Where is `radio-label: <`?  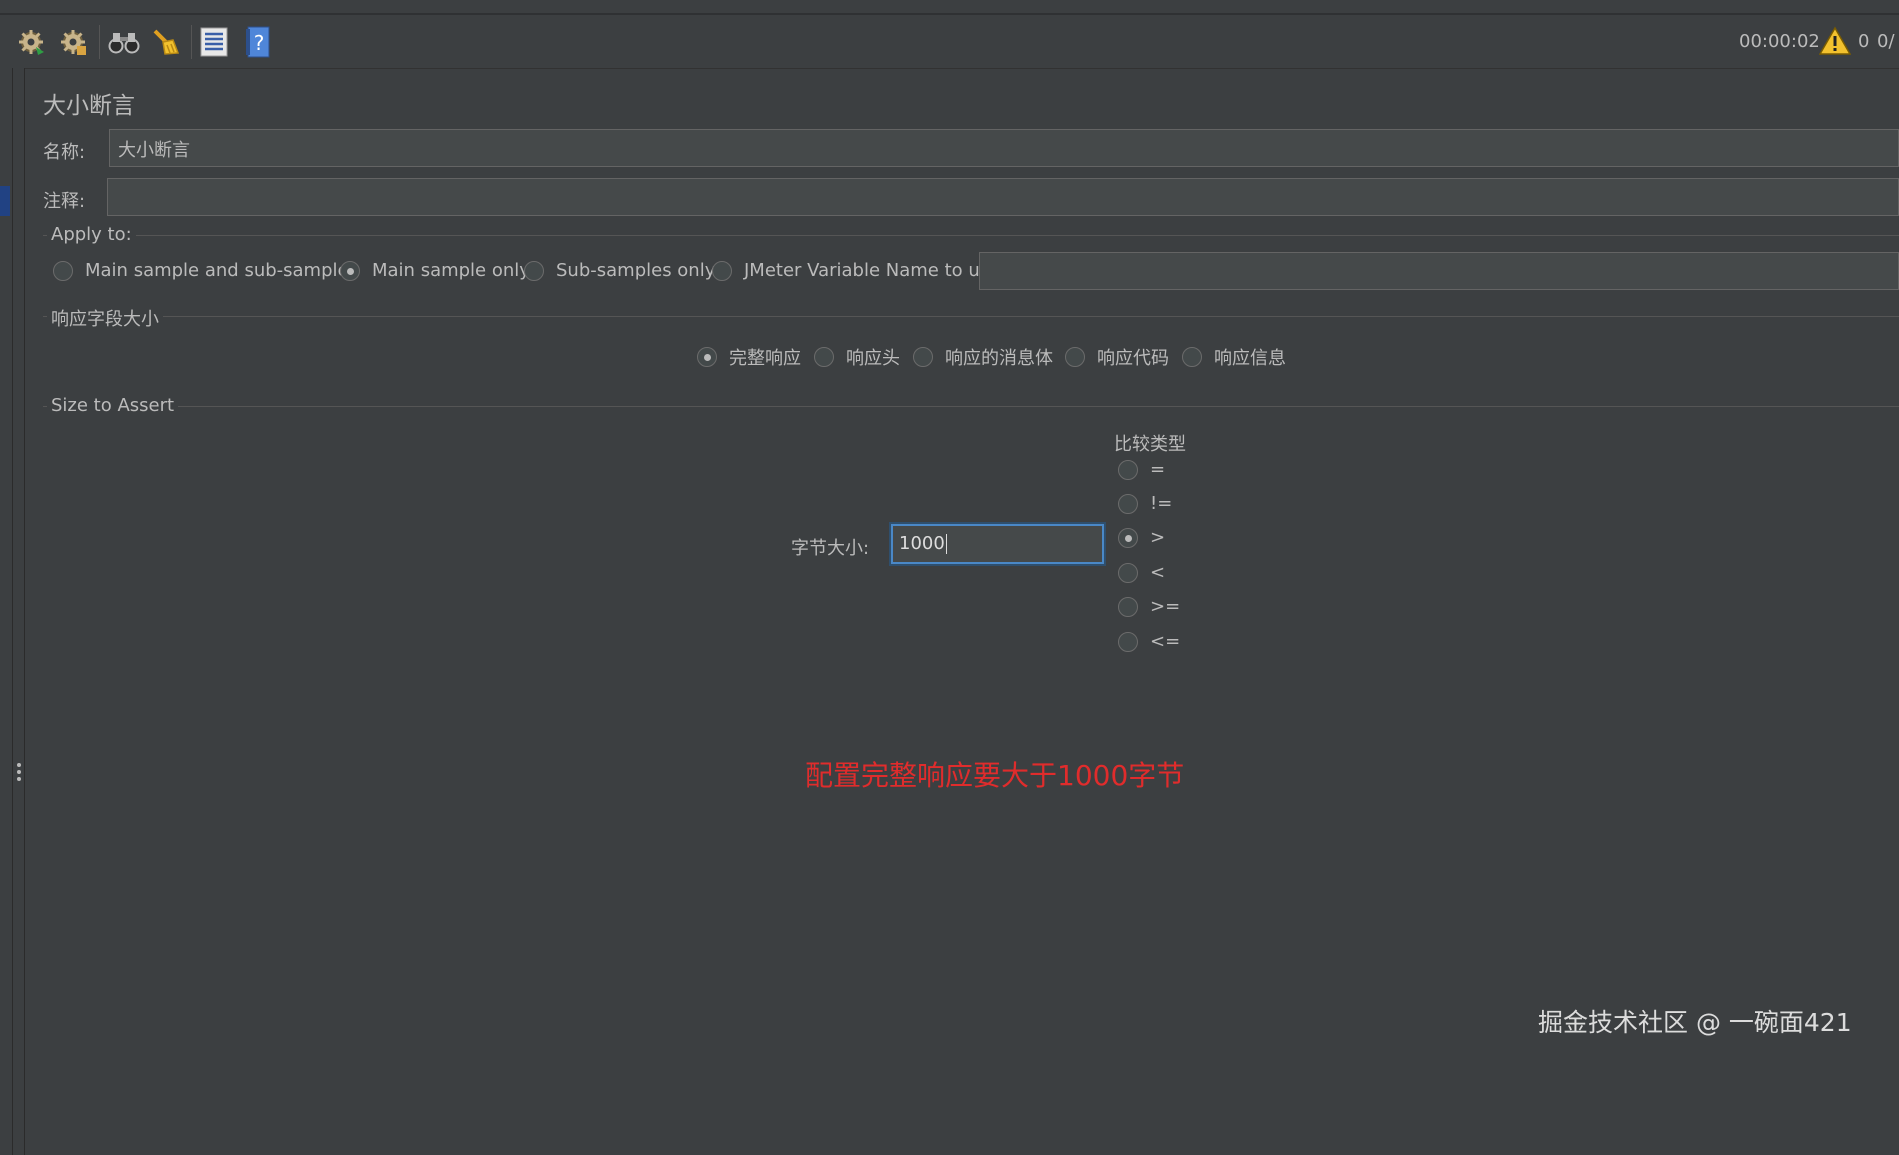 radio-label: < is located at coordinates (1158, 572).